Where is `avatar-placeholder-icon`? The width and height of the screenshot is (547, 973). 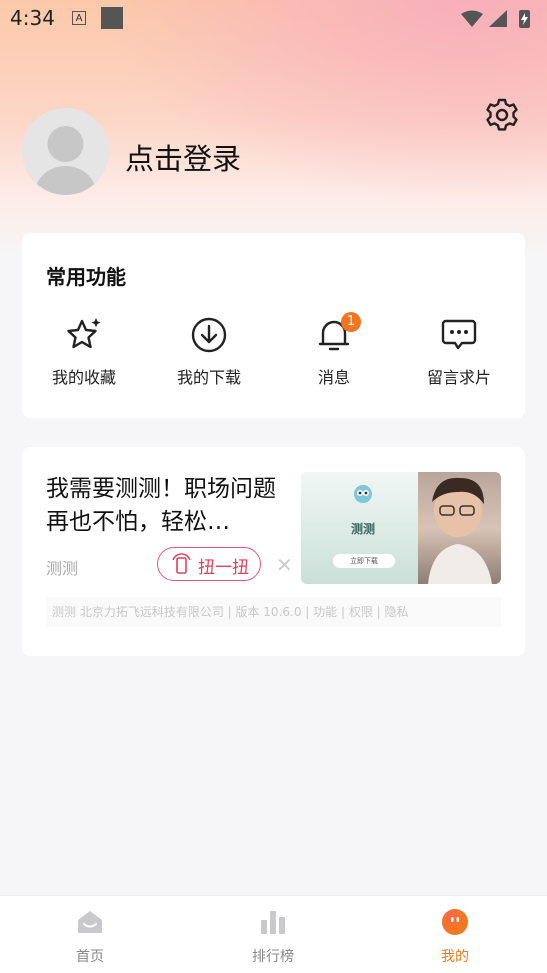 avatar-placeholder-icon is located at coordinates (65, 160).